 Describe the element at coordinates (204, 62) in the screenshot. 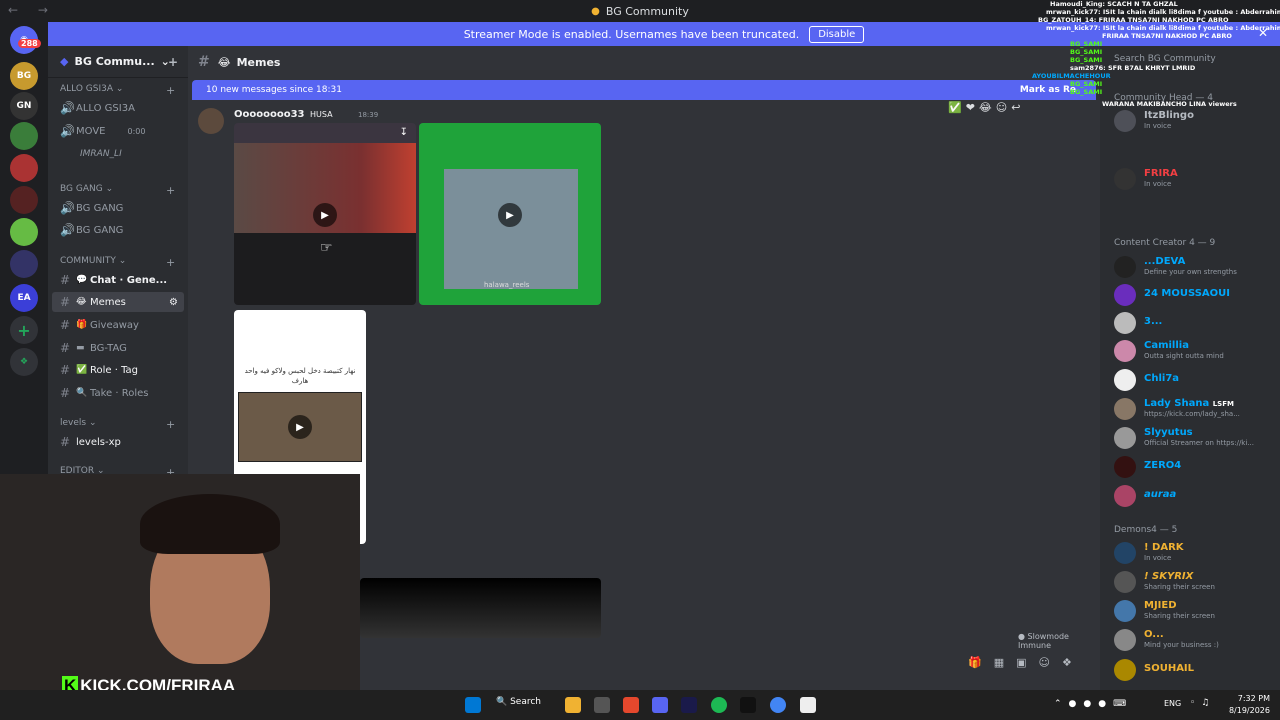

I see `hash-icon: #` at that location.